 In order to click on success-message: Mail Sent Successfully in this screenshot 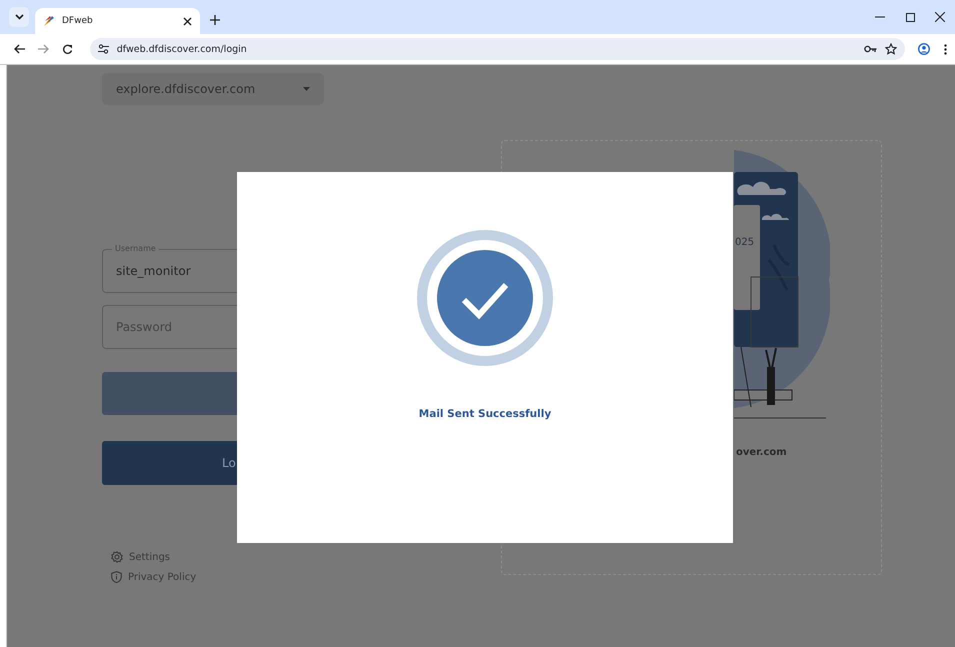, I will do `click(485, 414)`.